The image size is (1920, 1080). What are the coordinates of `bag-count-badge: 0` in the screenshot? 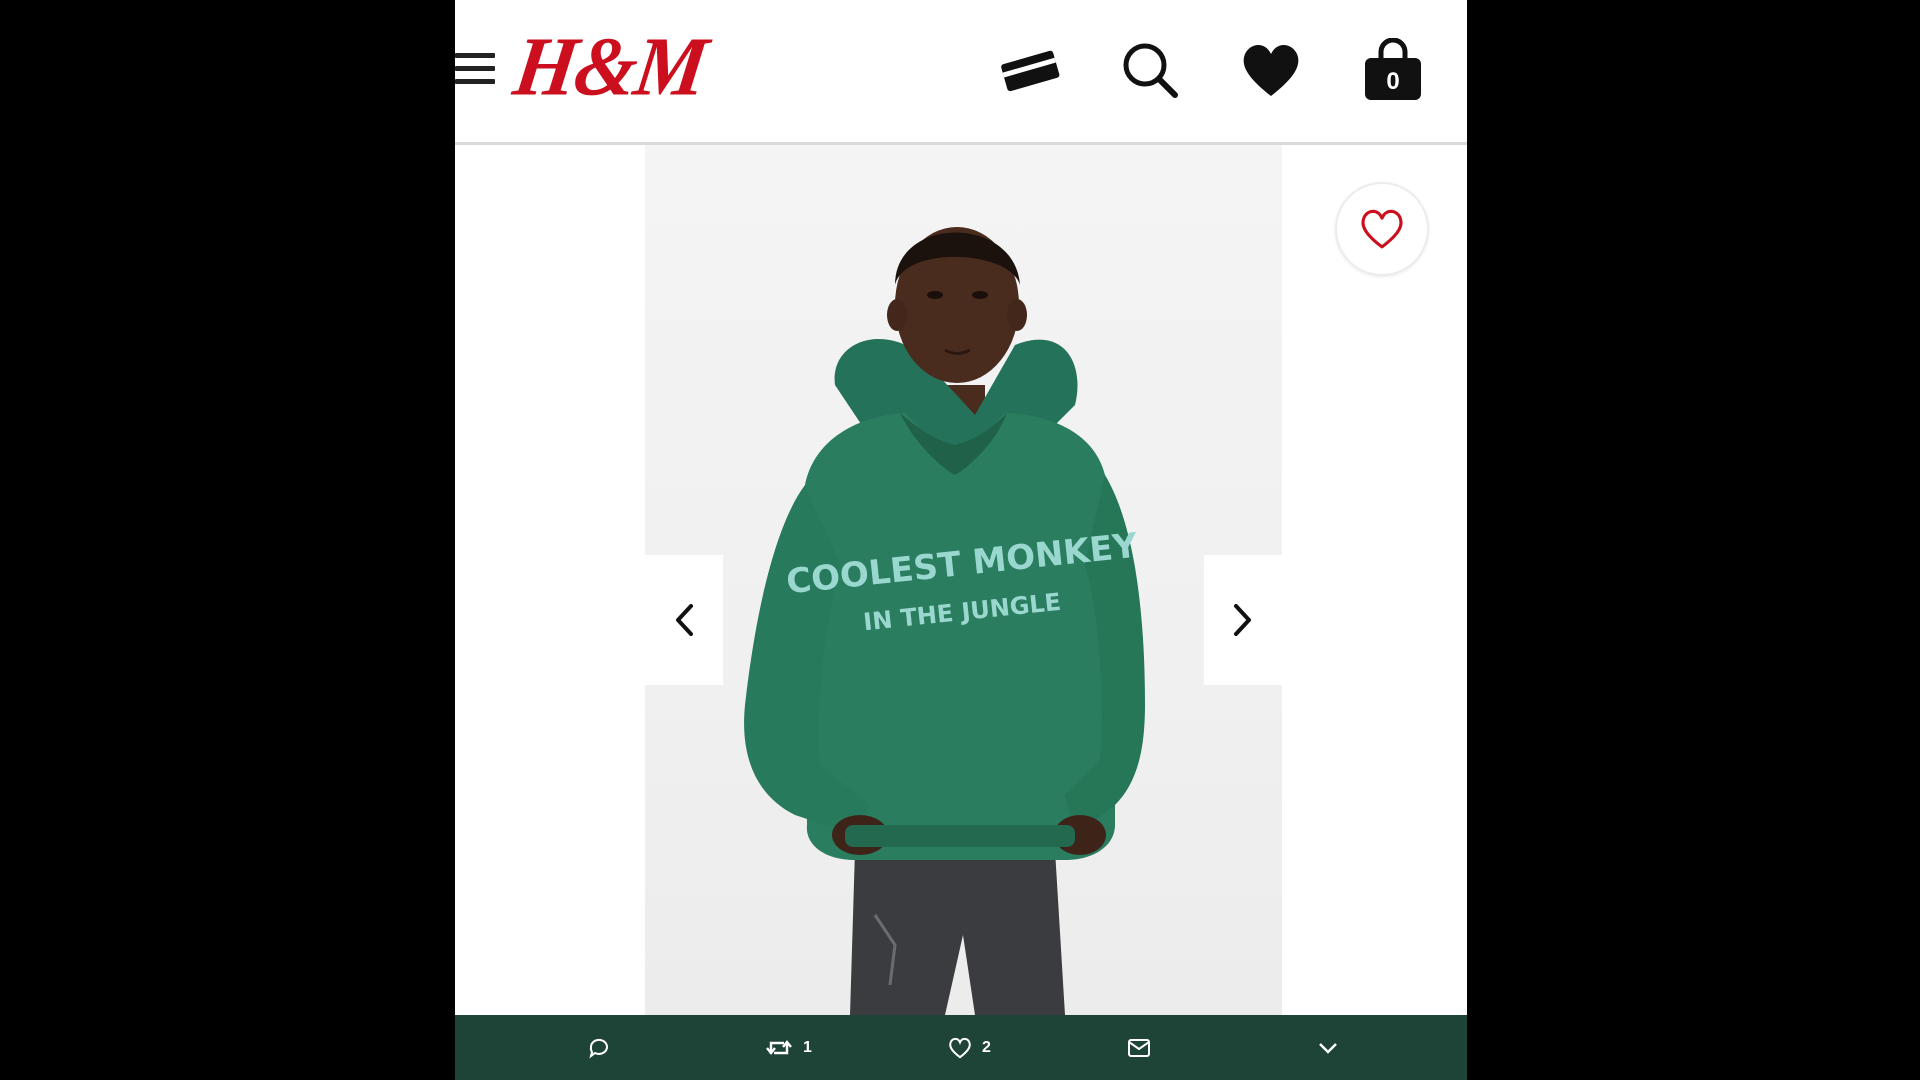 It's located at (1393, 81).